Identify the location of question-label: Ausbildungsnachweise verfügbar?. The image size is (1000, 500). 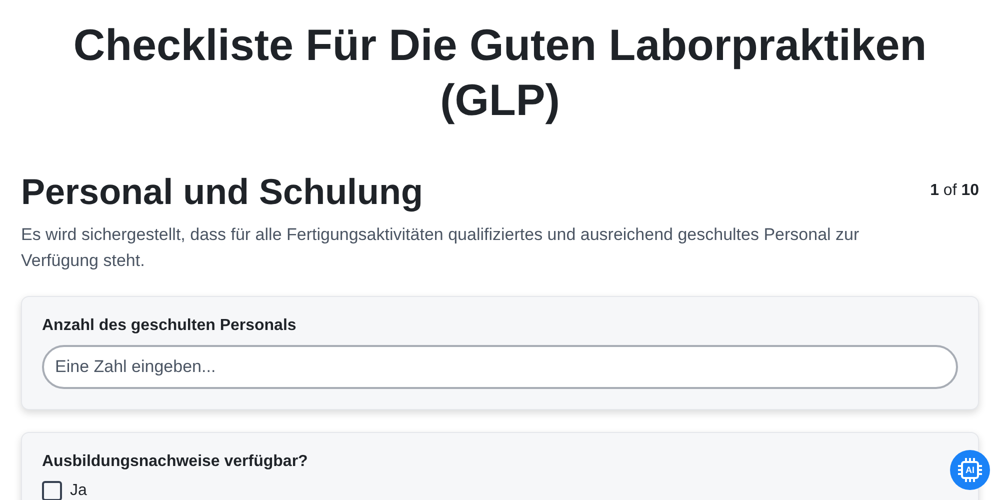
(175, 462).